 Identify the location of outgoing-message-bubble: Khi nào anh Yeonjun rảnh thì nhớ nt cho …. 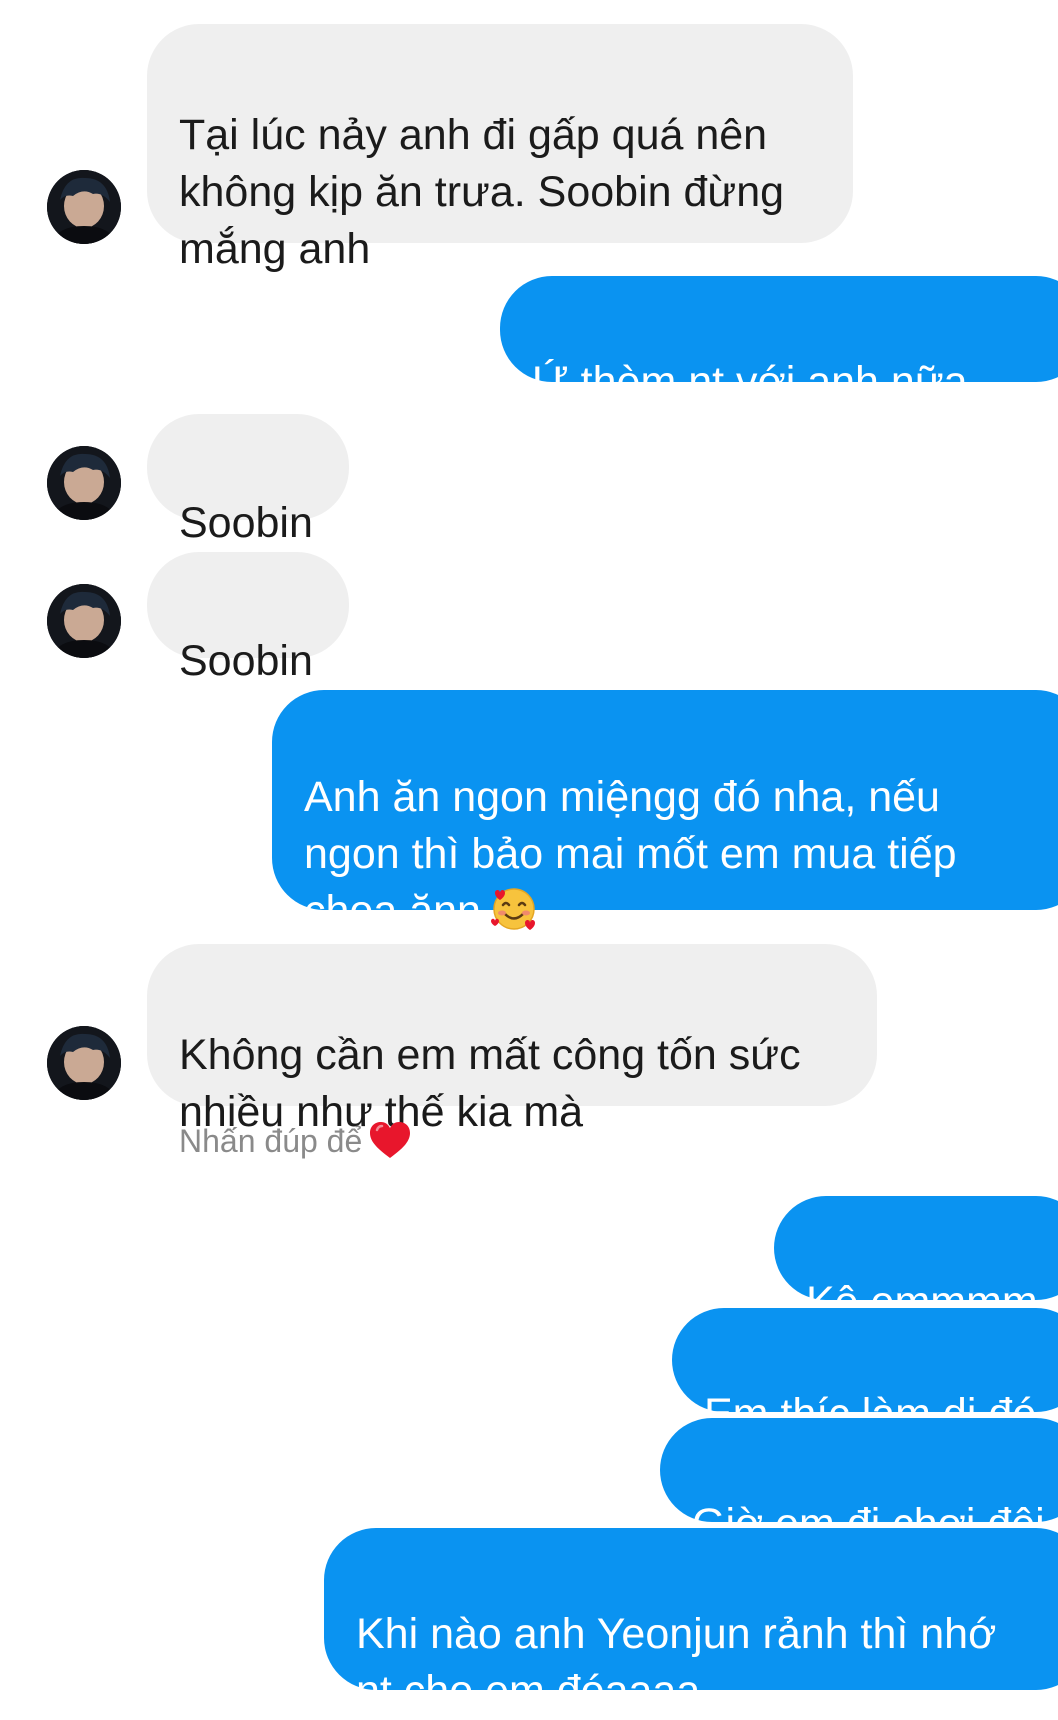
(691, 1621).